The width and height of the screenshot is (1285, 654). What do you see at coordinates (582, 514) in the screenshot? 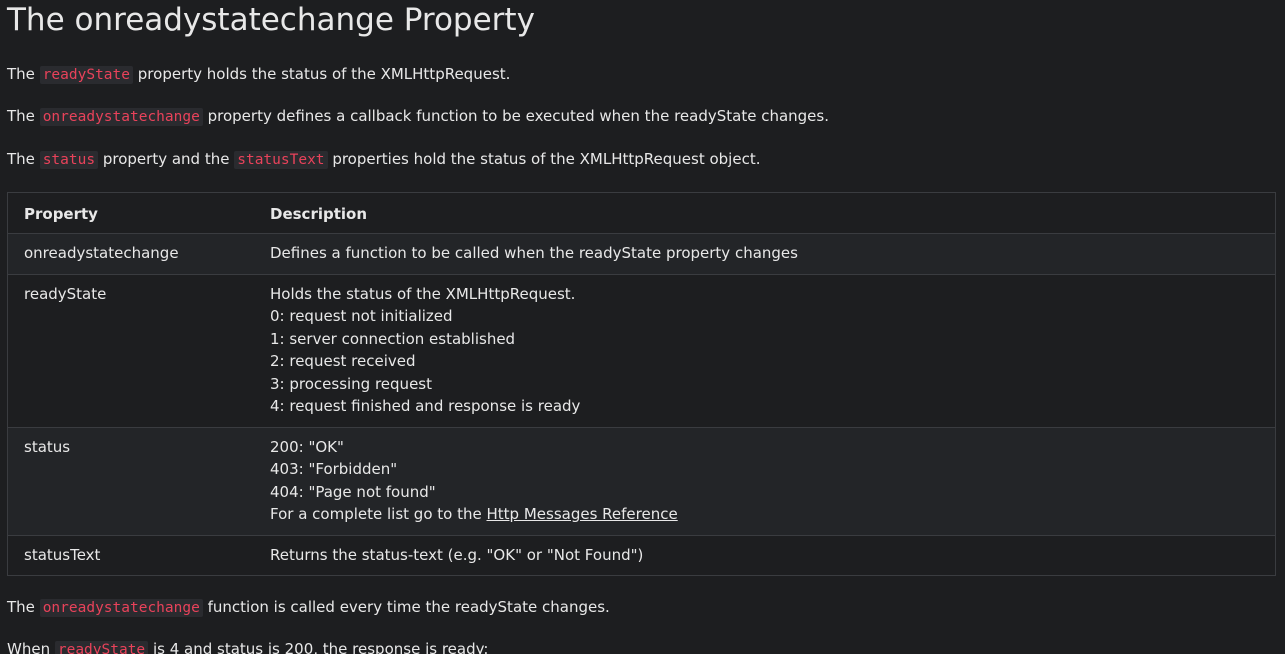
I see `http-messages-reference-link: Http Messages Reference` at bounding box center [582, 514].